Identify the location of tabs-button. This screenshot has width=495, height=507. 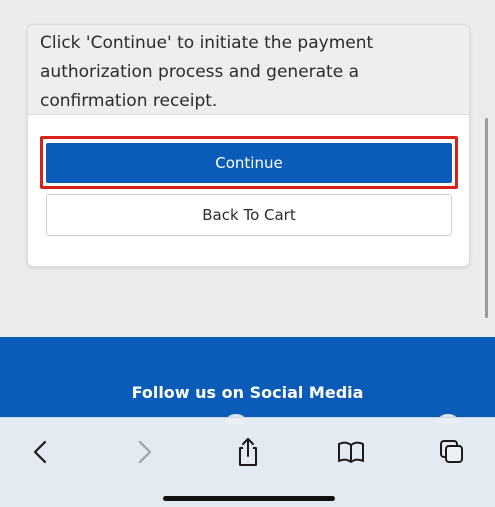
(452, 452).